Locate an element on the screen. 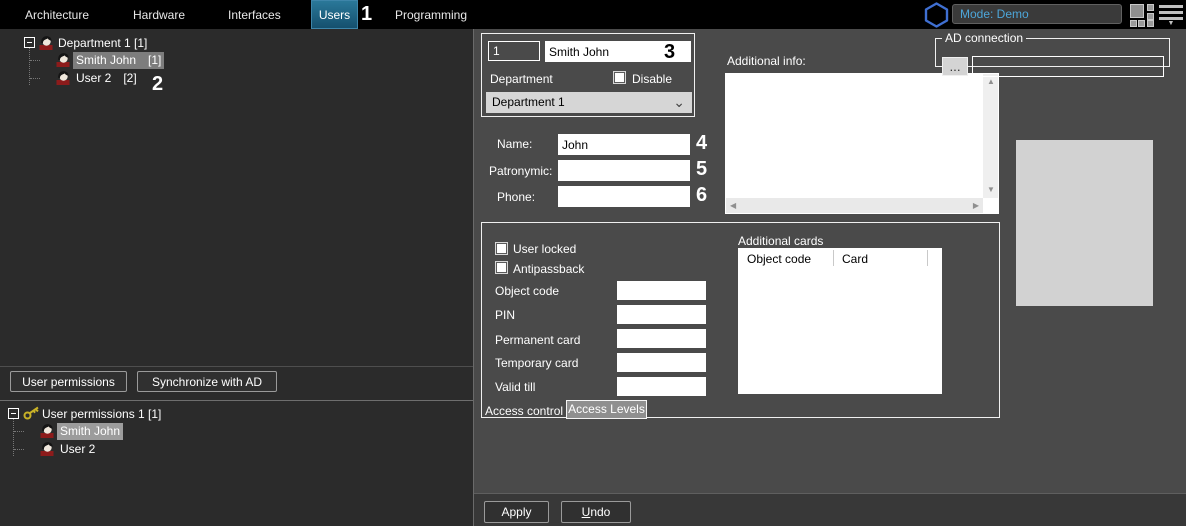  identity-groupbox: 3 Department Disable Department 1 ⌄ is located at coordinates (588, 75).